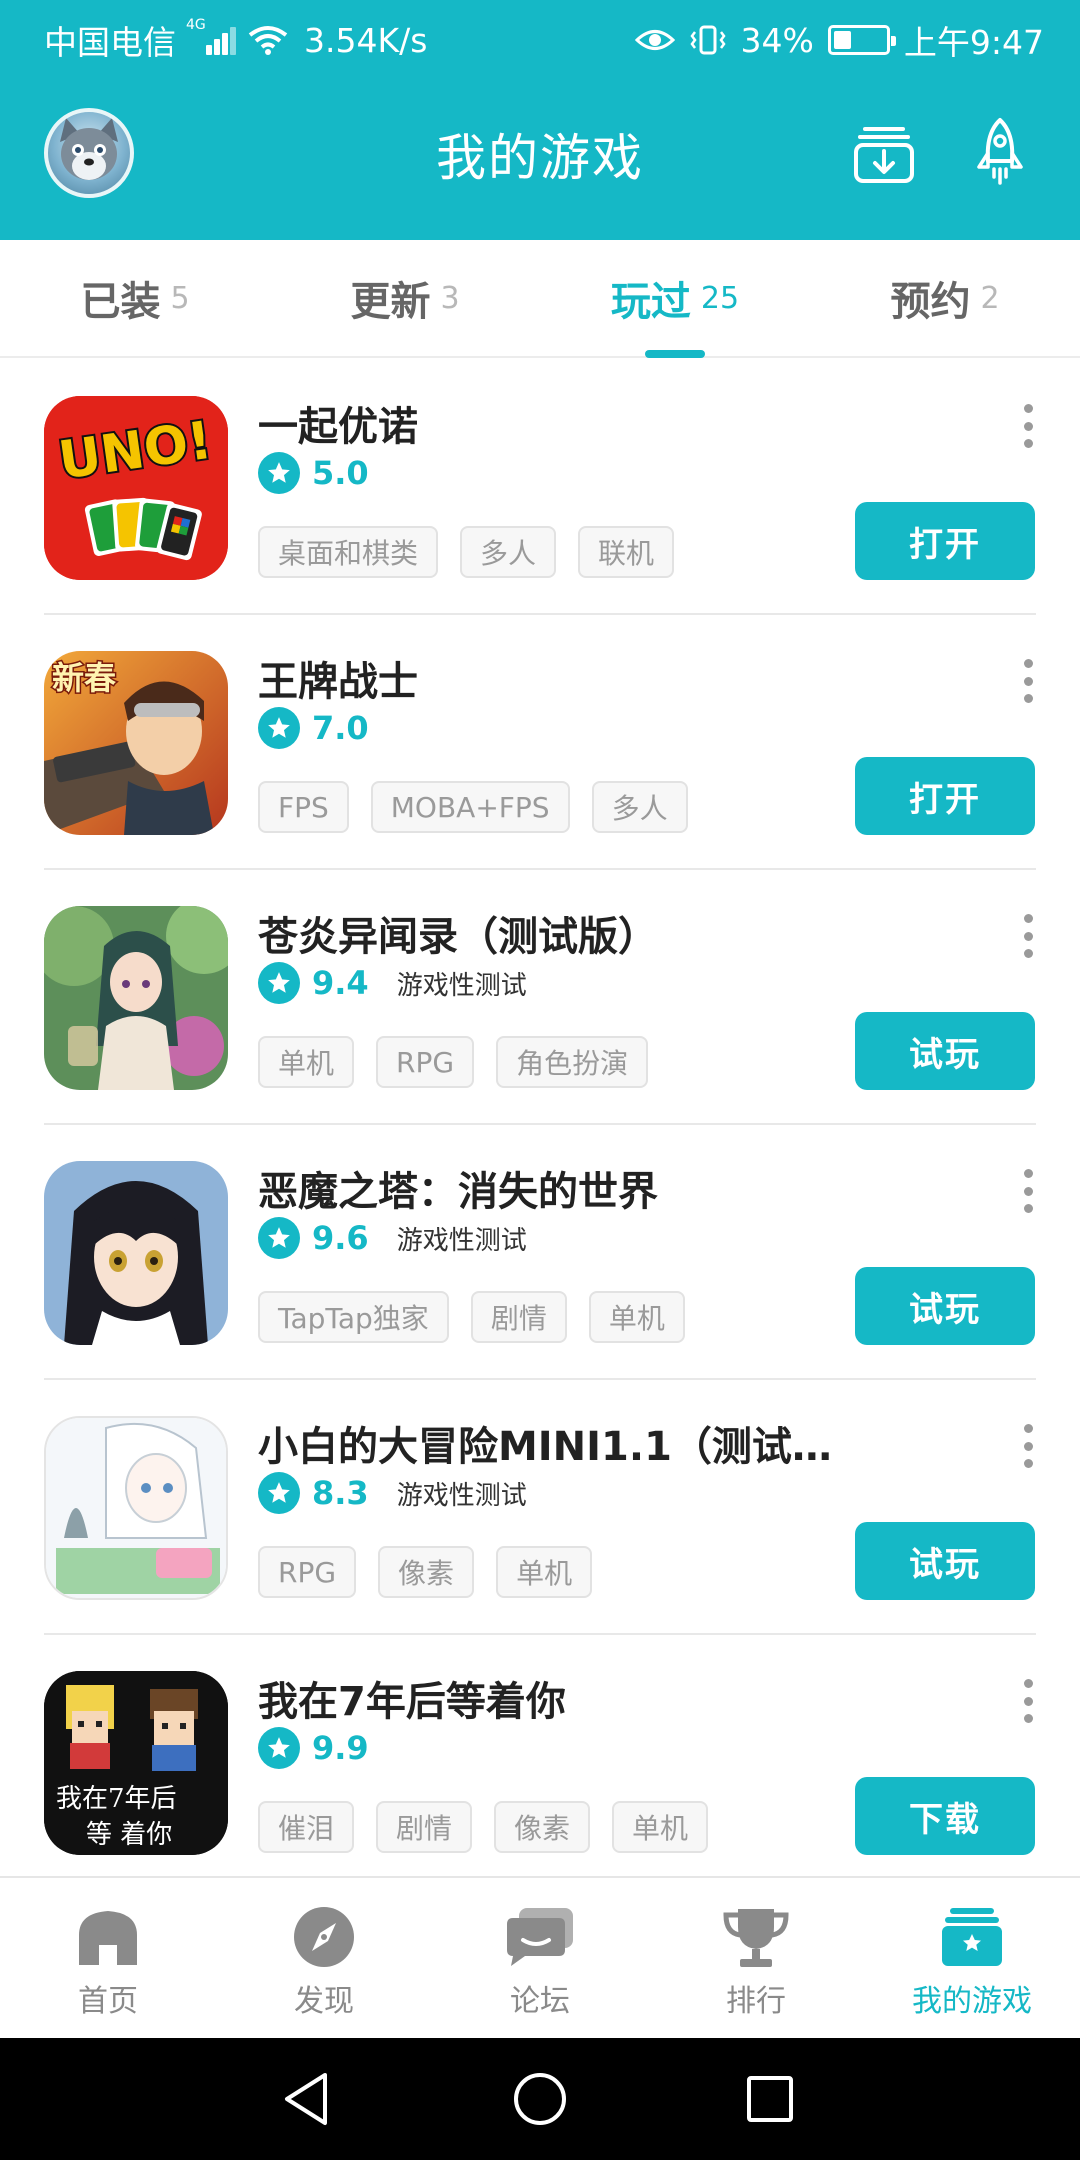 The height and width of the screenshot is (2160, 1080). I want to click on app-header: 中国电信 4G 3.54K/s 34% 上午9:47 我的游戏, so click(540, 120).